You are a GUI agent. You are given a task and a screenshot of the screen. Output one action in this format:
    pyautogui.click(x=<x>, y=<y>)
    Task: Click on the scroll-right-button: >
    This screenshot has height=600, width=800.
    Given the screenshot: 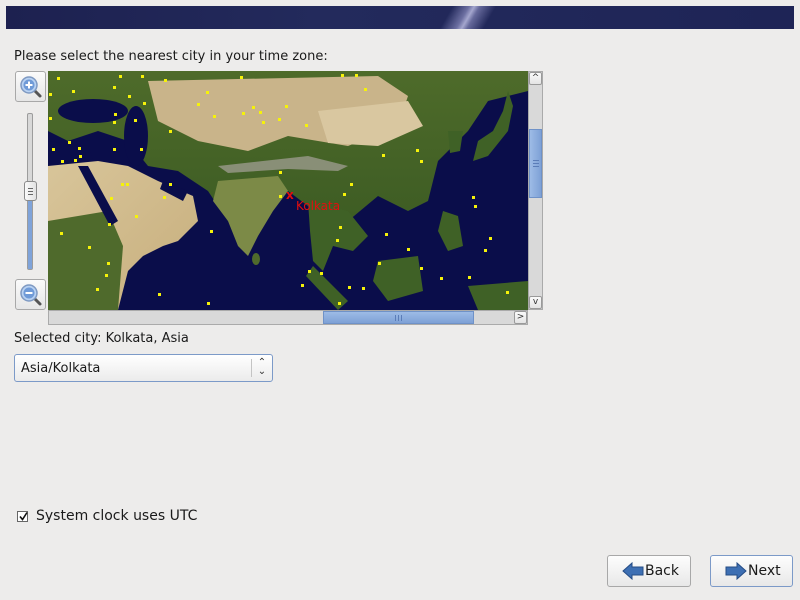 What is the action you would take?
    pyautogui.click(x=520, y=317)
    